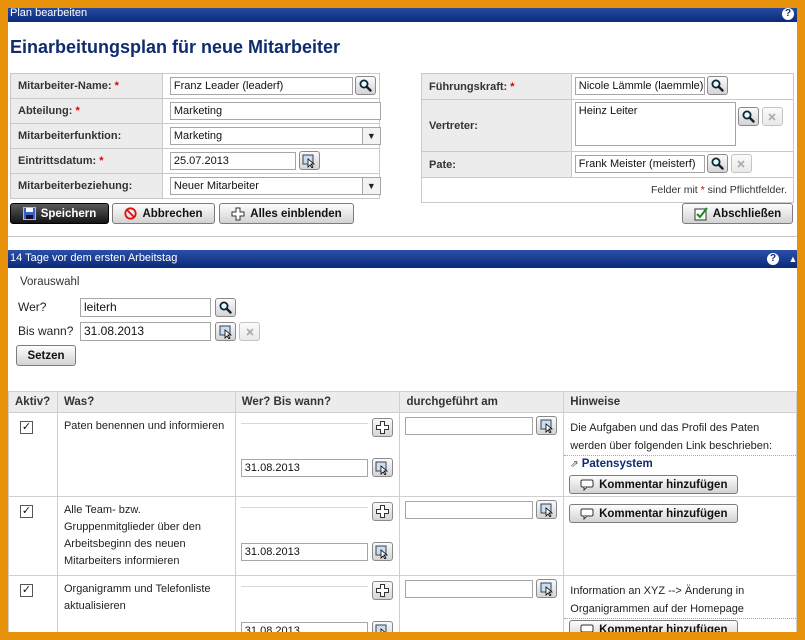 This screenshot has height=640, width=805. What do you see at coordinates (32, 307) in the screenshot?
I see `who-label: Wer?` at bounding box center [32, 307].